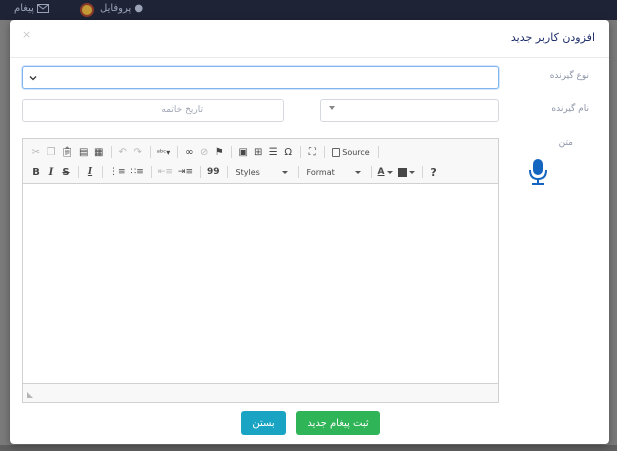 Image resolution: width=617 pixels, height=451 pixels. What do you see at coordinates (164, 152) in the screenshot?
I see `spellcheck-icon: ᵃᵇᶜ▾` at bounding box center [164, 152].